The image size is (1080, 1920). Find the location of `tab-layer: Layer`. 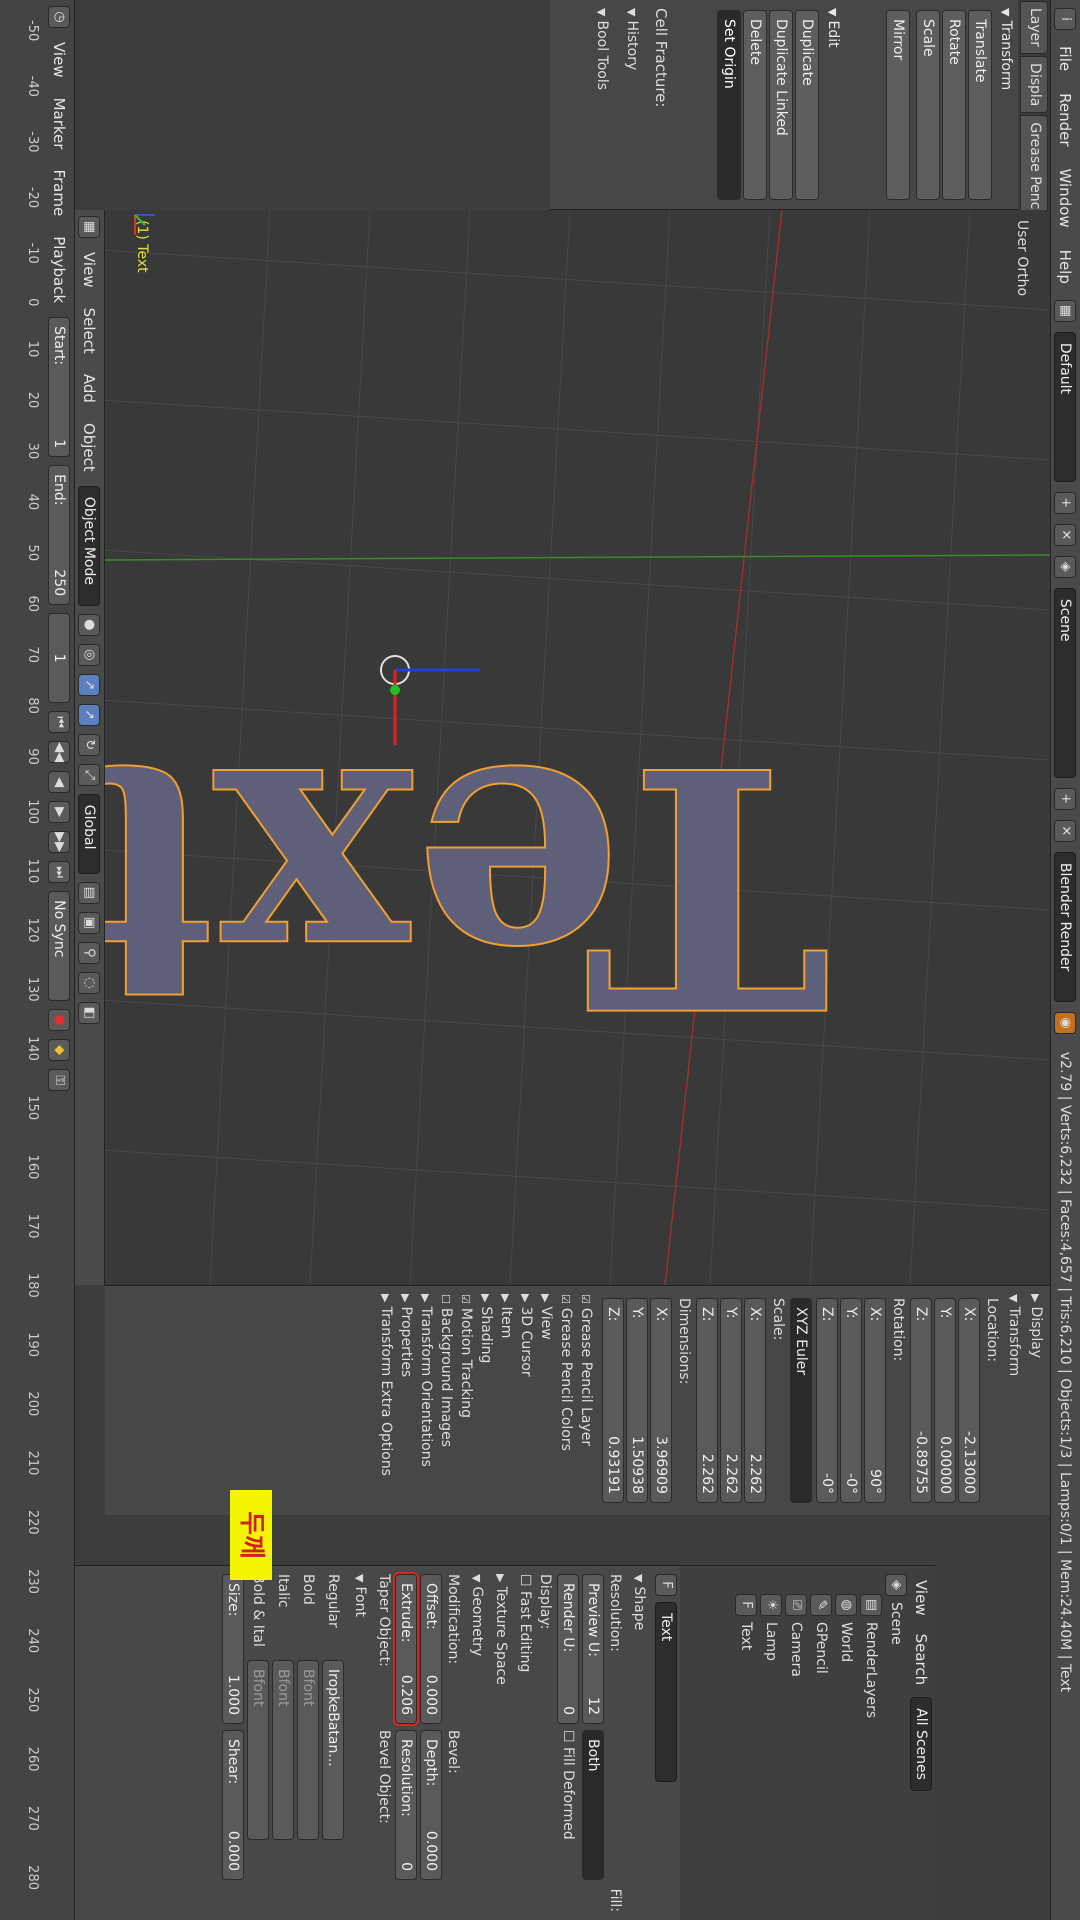

tab-layer: Layer is located at coordinates (1034, 28).